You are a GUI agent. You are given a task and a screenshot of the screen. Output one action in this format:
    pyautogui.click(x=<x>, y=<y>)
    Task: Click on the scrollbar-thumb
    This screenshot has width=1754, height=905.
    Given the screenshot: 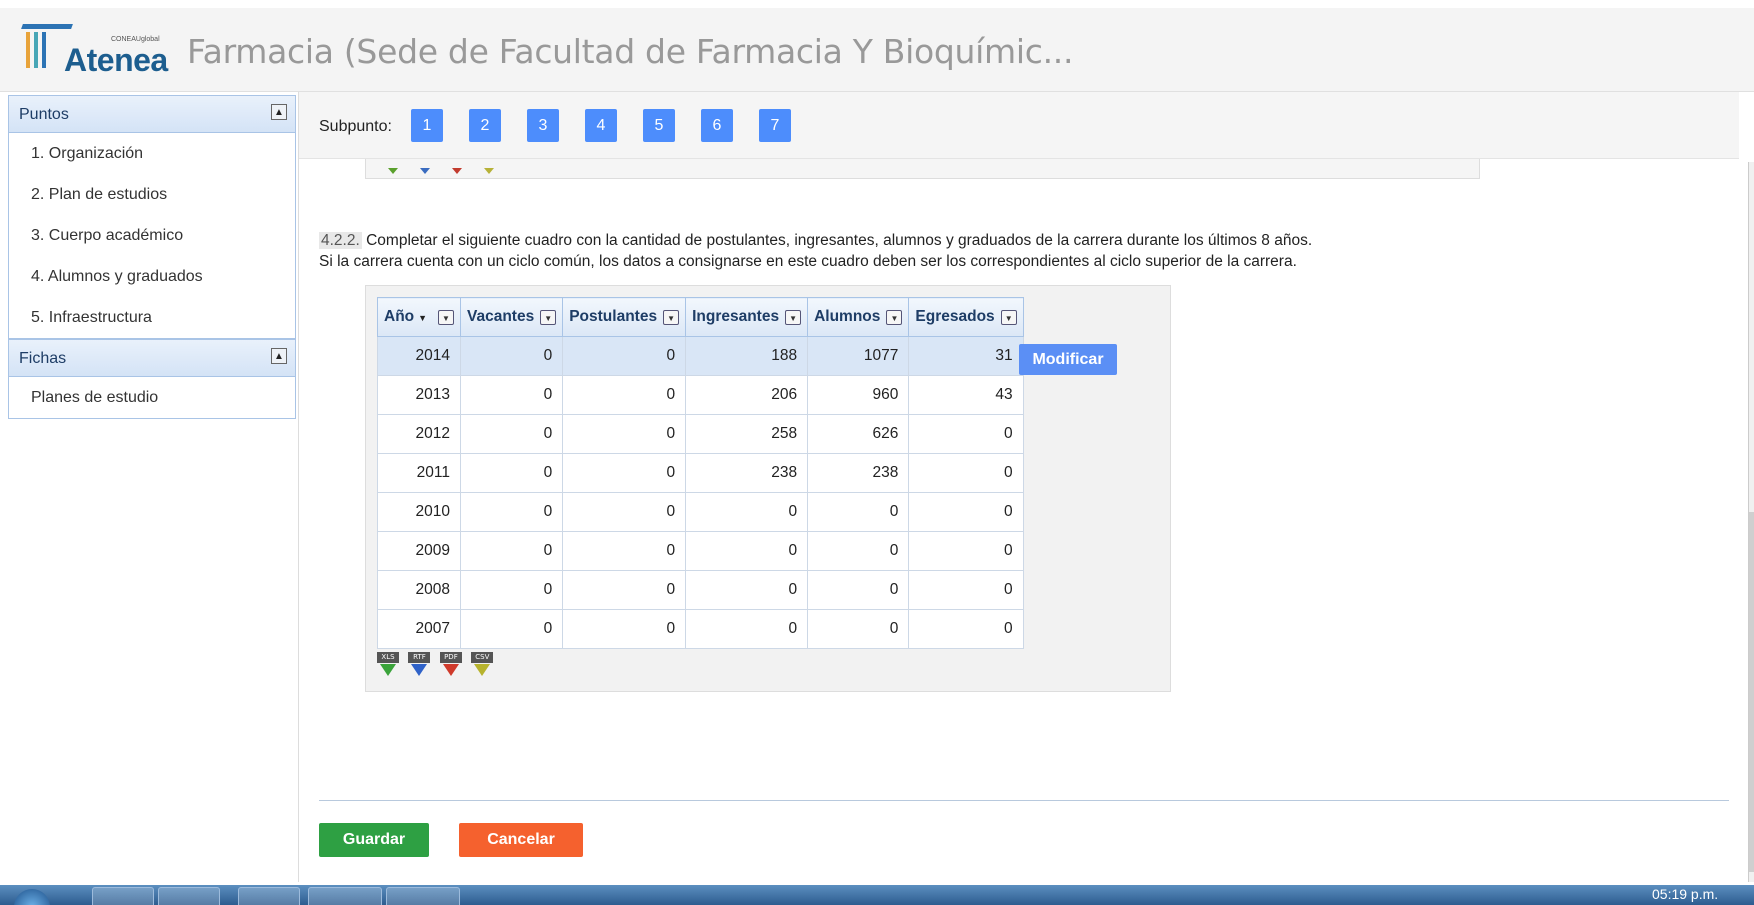 What is the action you would take?
    pyautogui.click(x=1751, y=692)
    